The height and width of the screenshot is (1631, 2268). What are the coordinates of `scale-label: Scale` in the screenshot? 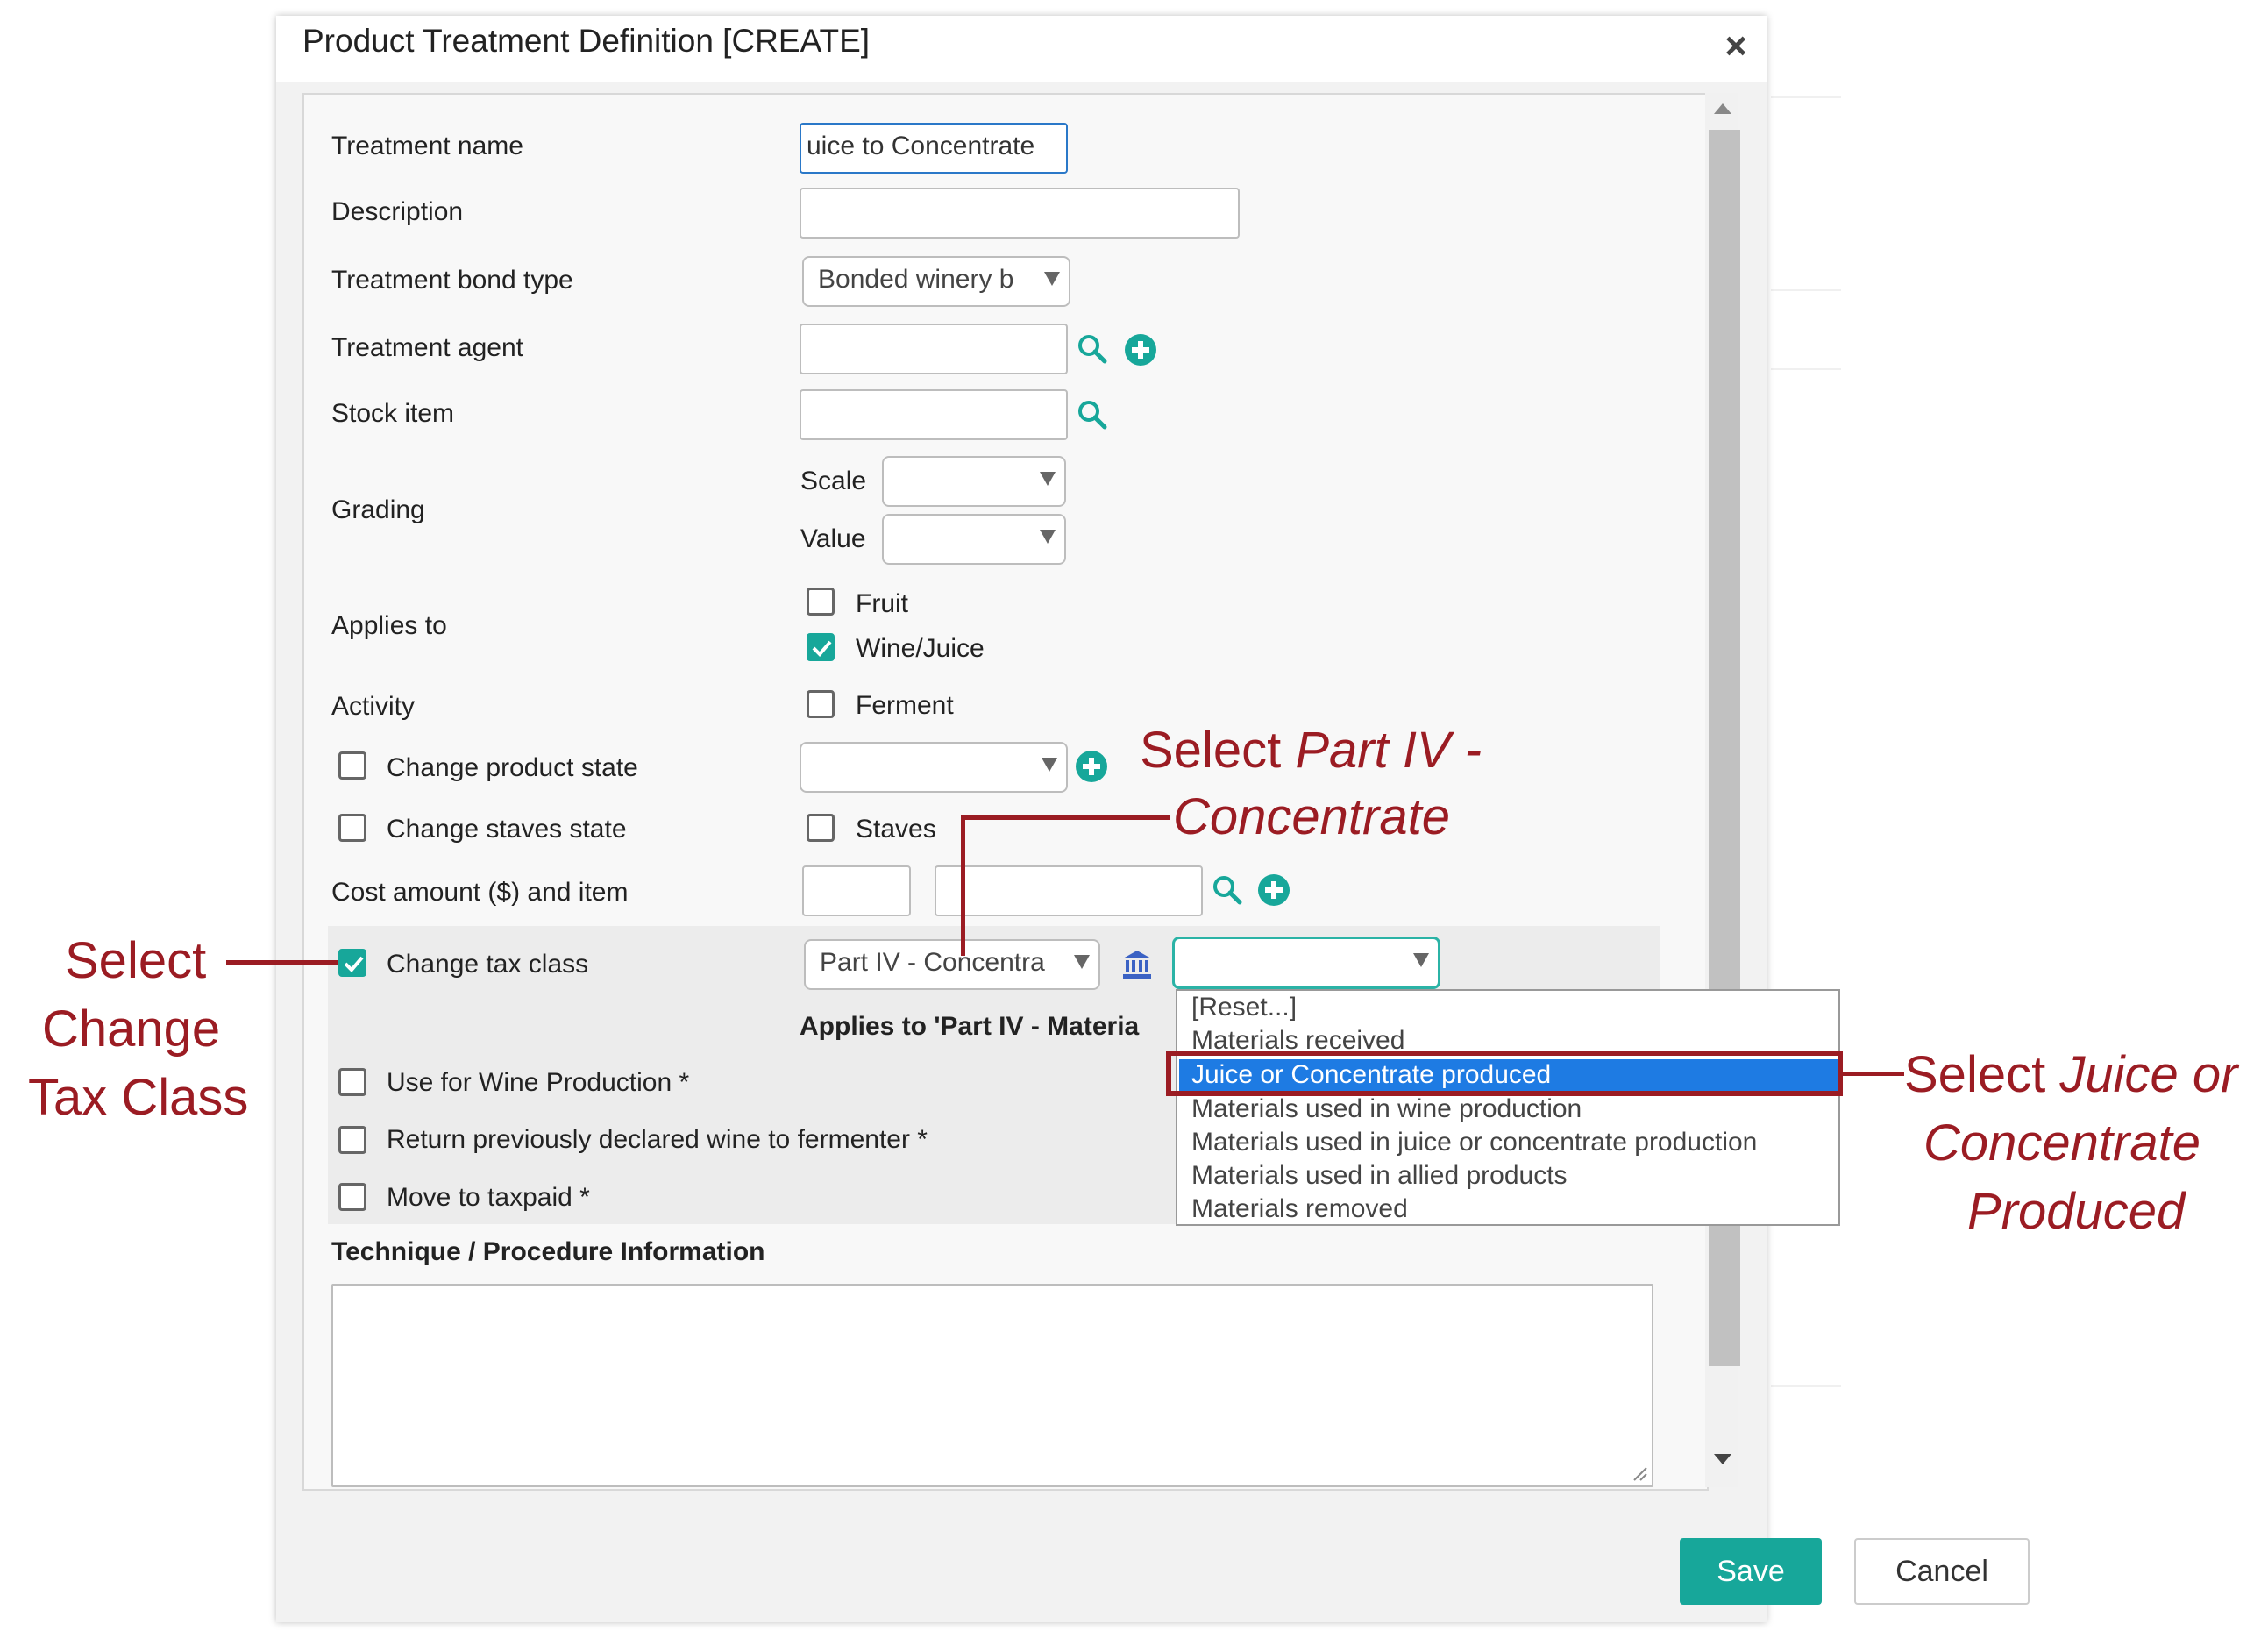 It's located at (833, 481).